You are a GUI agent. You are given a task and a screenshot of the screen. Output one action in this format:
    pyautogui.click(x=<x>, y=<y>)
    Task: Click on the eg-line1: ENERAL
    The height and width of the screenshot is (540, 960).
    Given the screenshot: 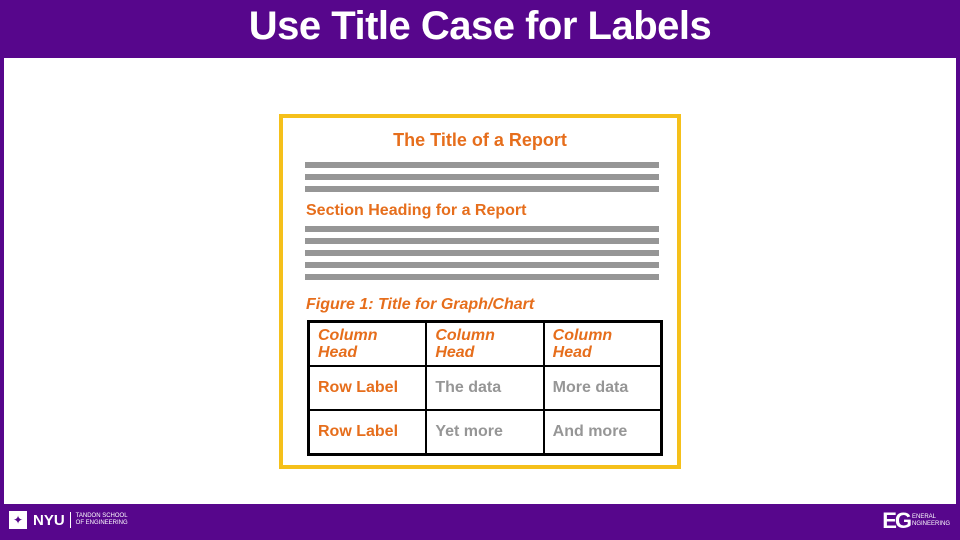 What is the action you would take?
    pyautogui.click(x=923, y=517)
    